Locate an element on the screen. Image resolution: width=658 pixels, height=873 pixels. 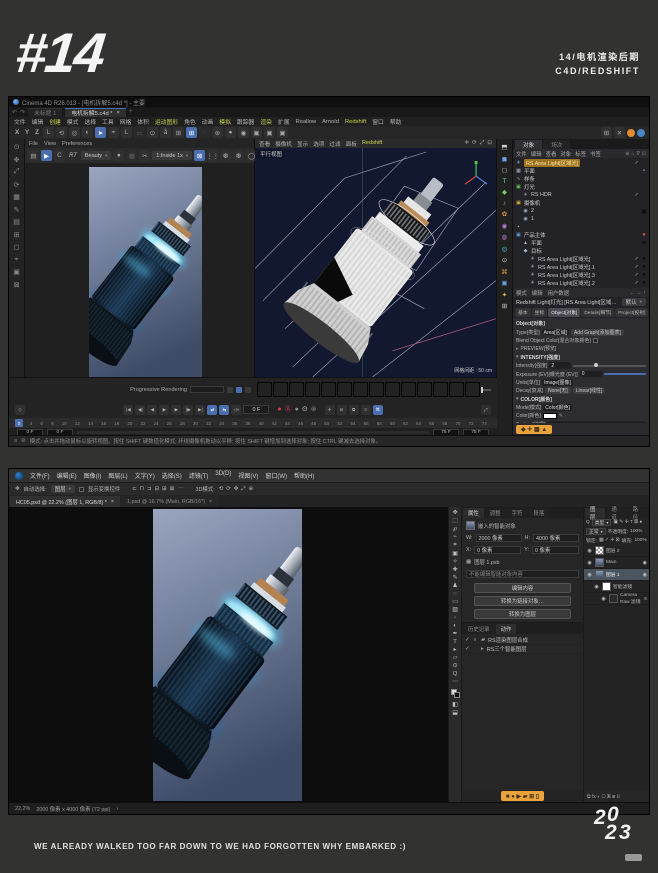
tool-icon: ⤢ is located at coordinates (17, 172).